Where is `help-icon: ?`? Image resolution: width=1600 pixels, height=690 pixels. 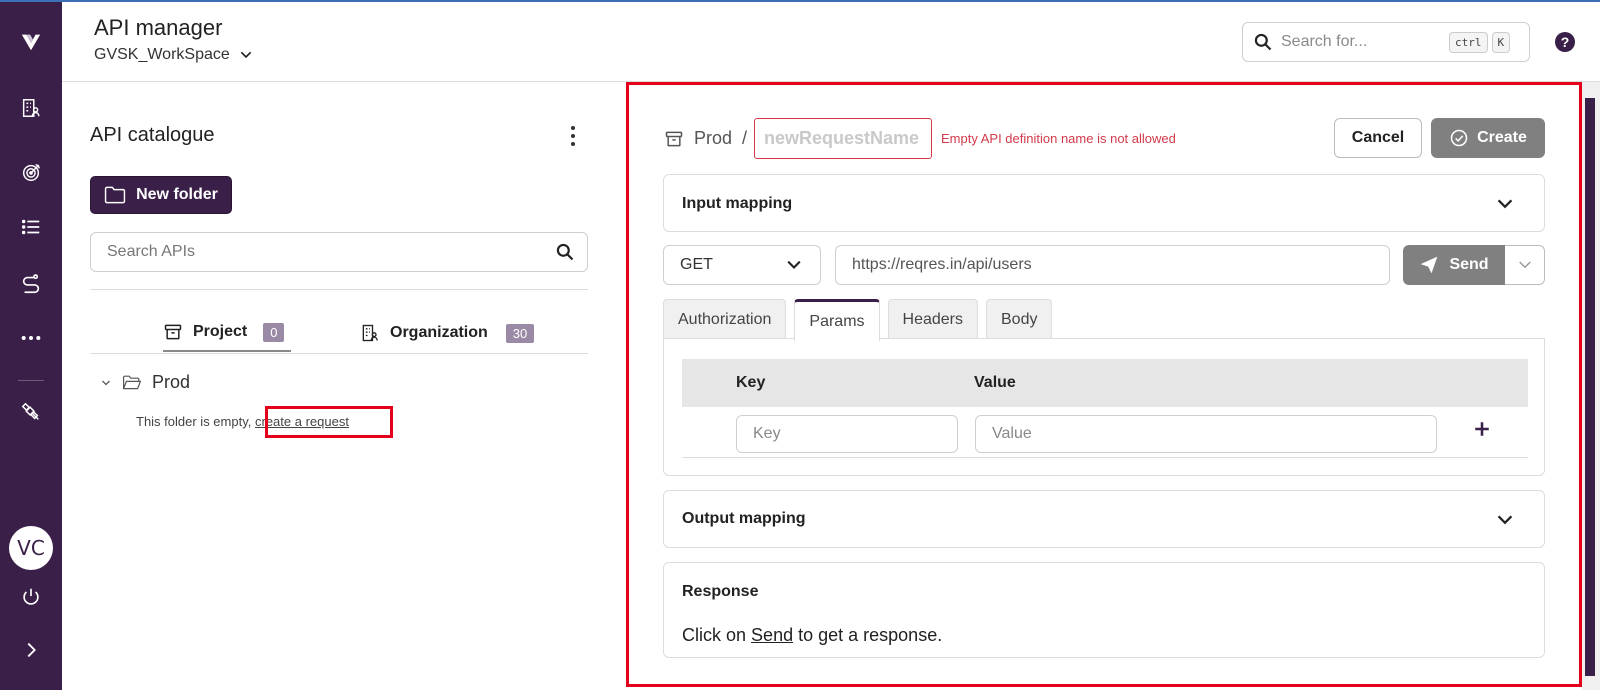
help-icon: ? is located at coordinates (1565, 42).